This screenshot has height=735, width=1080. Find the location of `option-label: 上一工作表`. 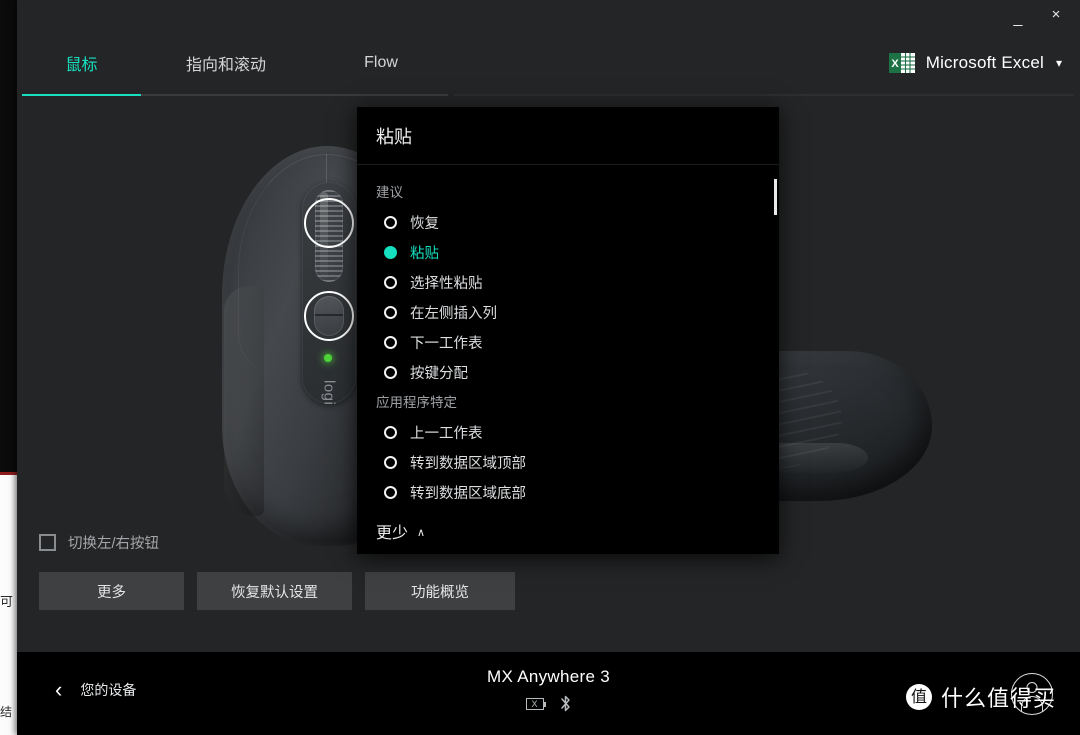

option-label: 上一工作表 is located at coordinates (446, 433).